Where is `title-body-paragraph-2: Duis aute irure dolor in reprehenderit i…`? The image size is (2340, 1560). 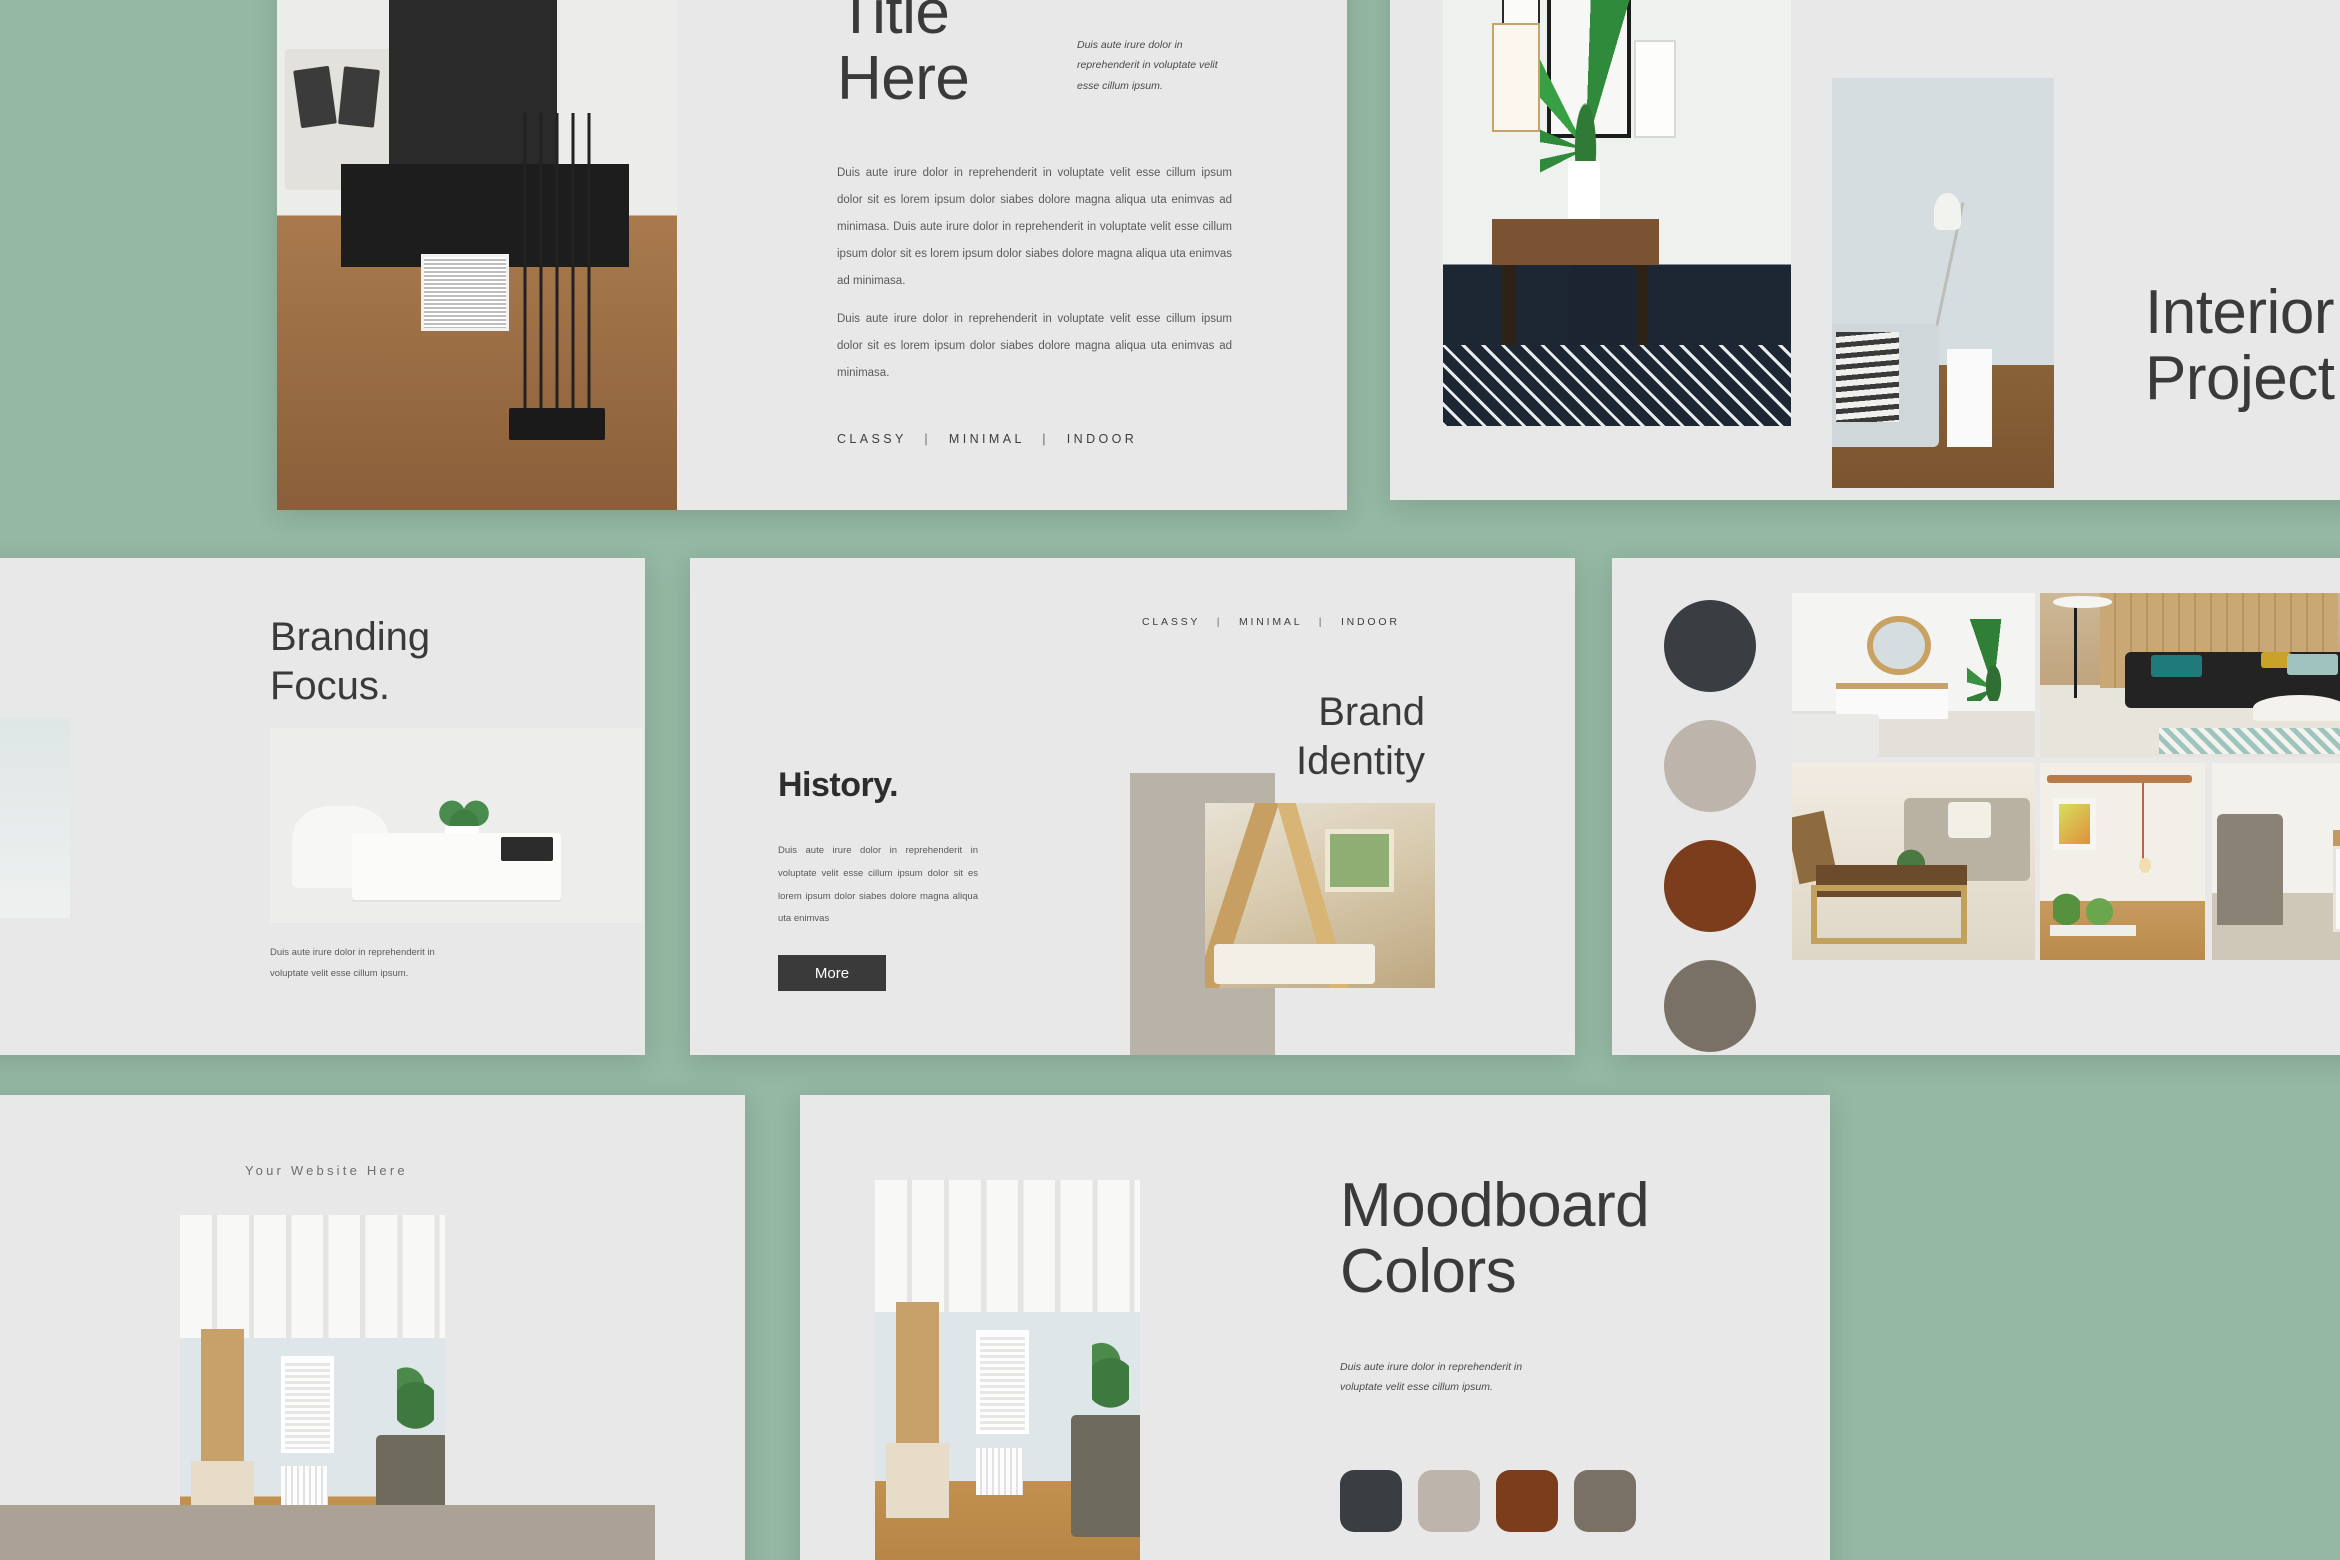 title-body-paragraph-2: Duis aute irure dolor in reprehenderit i… is located at coordinates (1034, 346).